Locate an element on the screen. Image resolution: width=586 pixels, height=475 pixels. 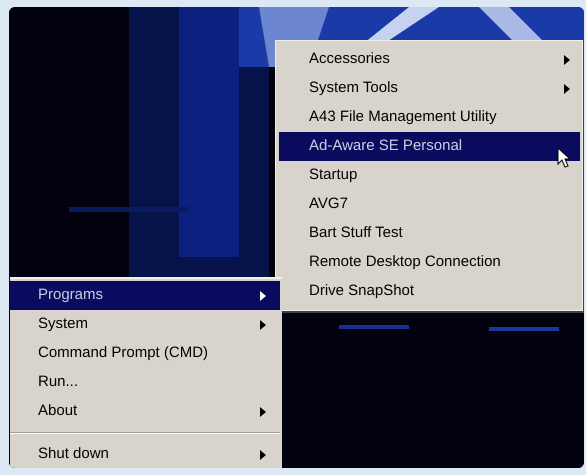
menu-item: Drive SnapShot is located at coordinates (429, 291).